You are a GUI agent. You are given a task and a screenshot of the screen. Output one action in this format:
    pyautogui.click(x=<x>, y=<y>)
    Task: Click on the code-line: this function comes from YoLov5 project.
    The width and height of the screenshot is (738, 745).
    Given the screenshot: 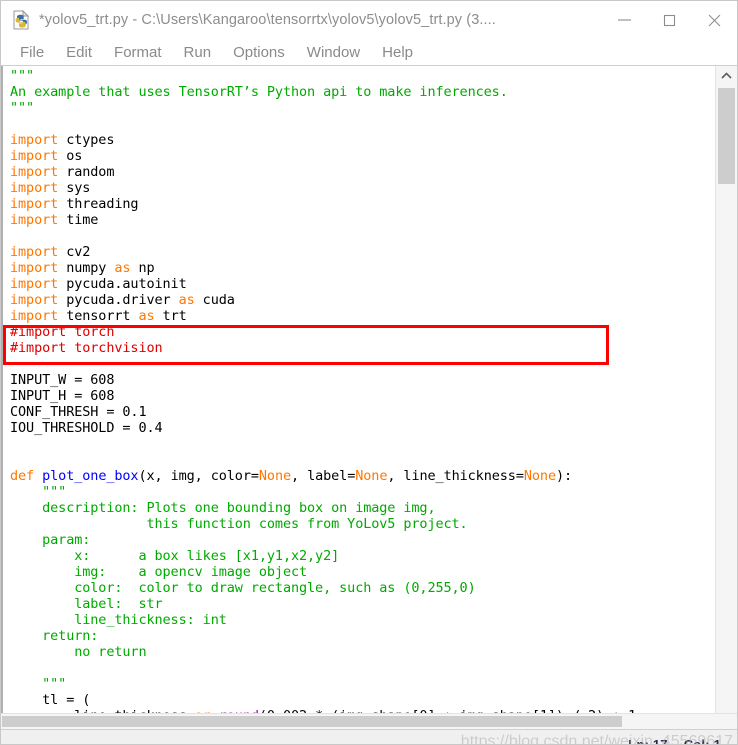 What is the action you would take?
    pyautogui.click(x=239, y=524)
    